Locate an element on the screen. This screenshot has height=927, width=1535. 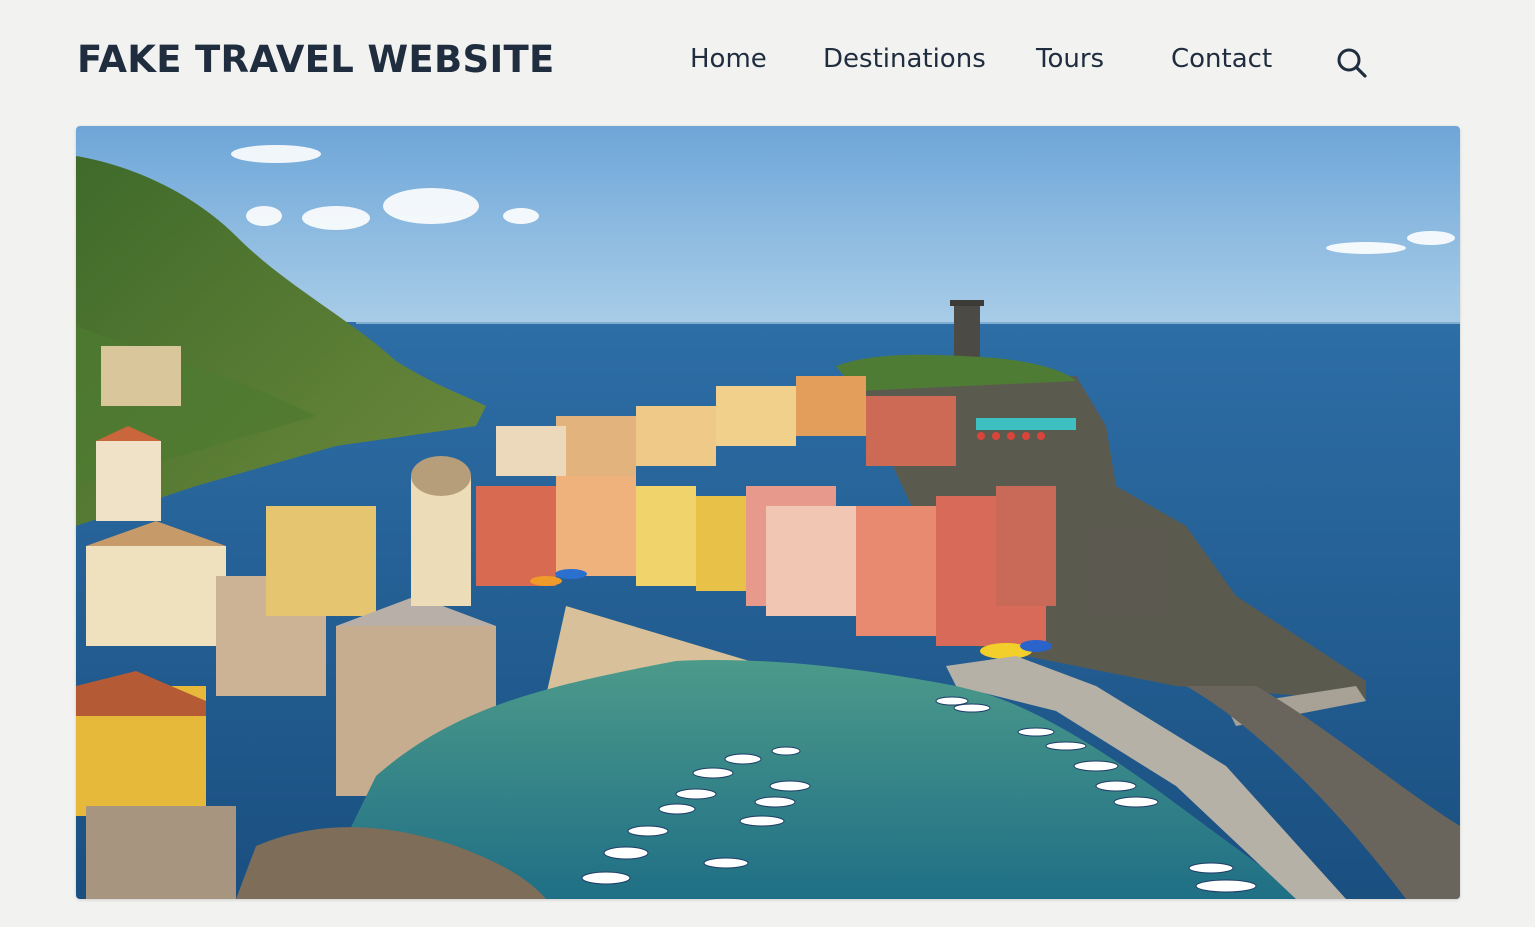
nav-link-home: Home is located at coordinates (728, 59).